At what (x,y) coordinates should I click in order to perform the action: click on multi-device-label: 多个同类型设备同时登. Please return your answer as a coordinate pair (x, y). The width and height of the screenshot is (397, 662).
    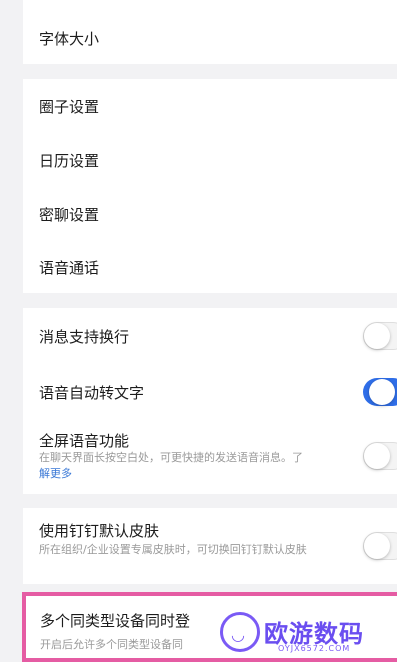
    Looking at the image, I should click on (115, 621).